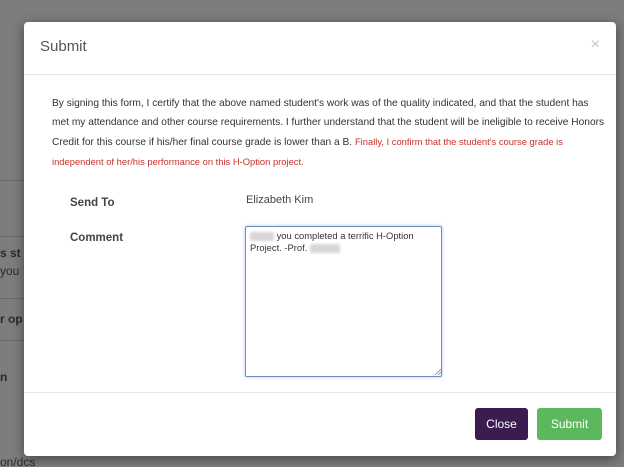 The height and width of the screenshot is (467, 624). What do you see at coordinates (10, 271) in the screenshot?
I see `background-text-fragment: you` at bounding box center [10, 271].